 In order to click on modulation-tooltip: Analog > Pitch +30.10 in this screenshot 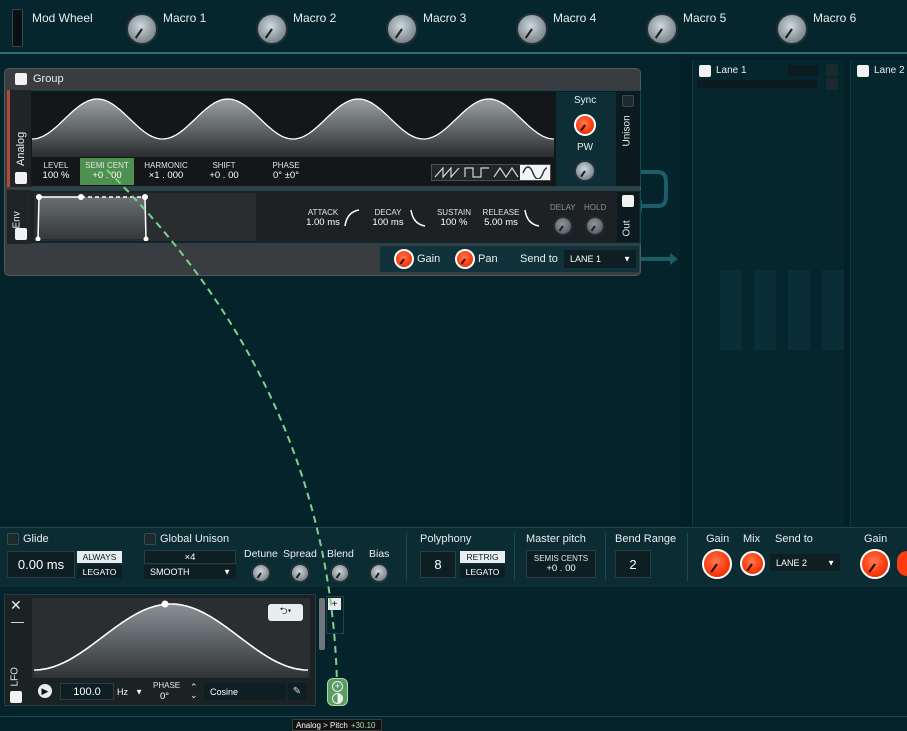, I will do `click(337, 725)`.